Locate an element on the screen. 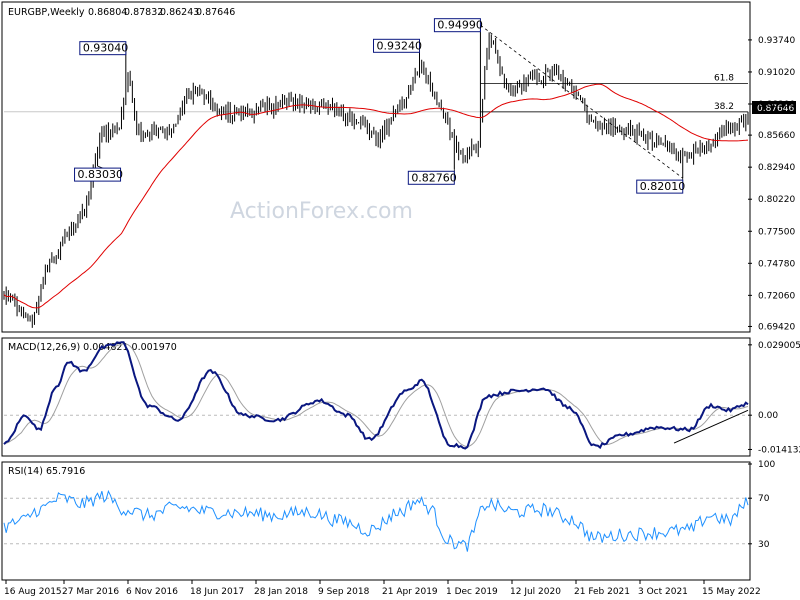 Image resolution: width=800 pixels, height=600 pixels. x-tick-label: 12 Jul 2020 is located at coordinates (535, 592).